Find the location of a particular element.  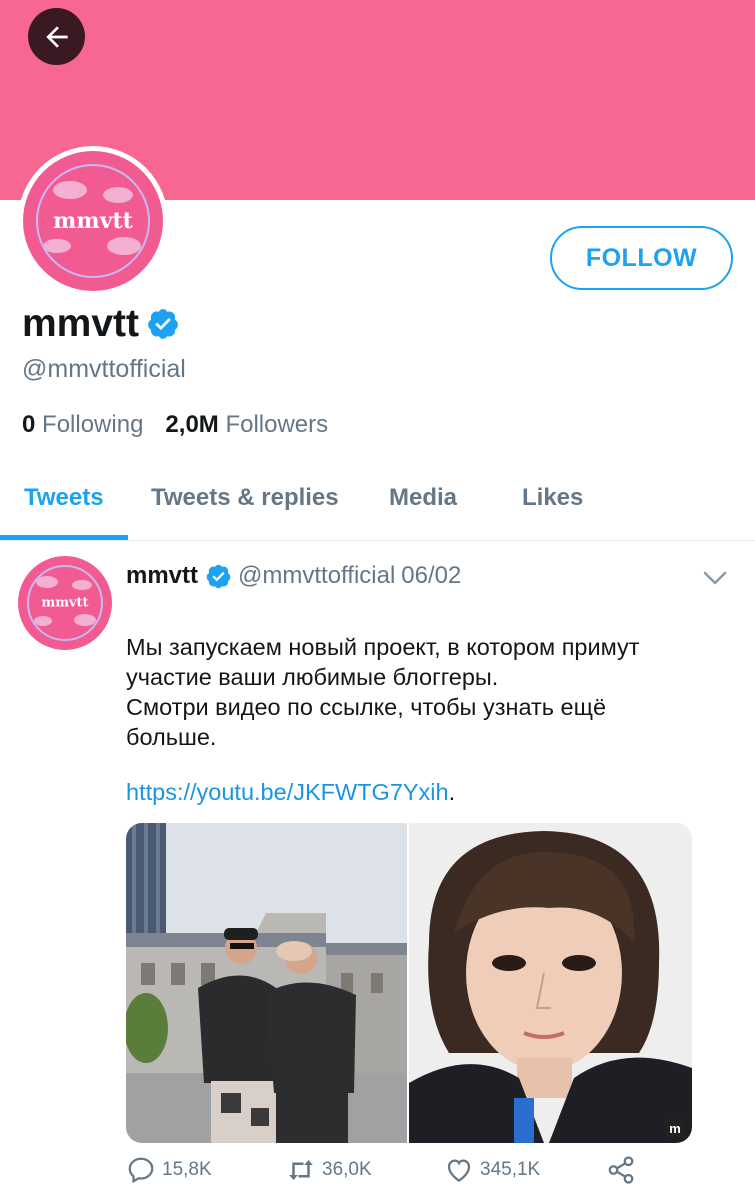

tweet-text-line: Смотри видео по ссылке, чтобы узнать ещё is located at coordinates (366, 707).